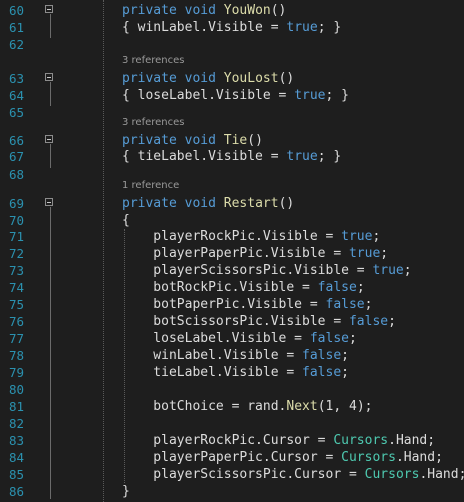 The image size is (464, 502). I want to click on line-number: 63, so click(16, 78).